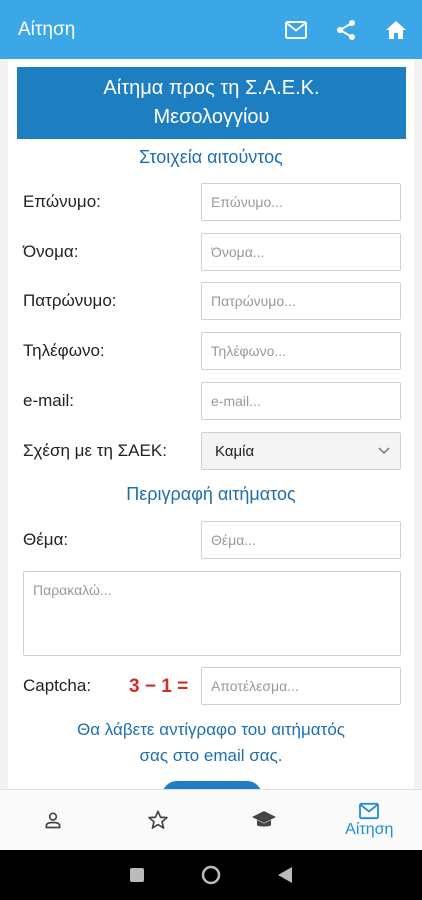  I want to click on phone-label: Τηλέφωνο:, so click(64, 350).